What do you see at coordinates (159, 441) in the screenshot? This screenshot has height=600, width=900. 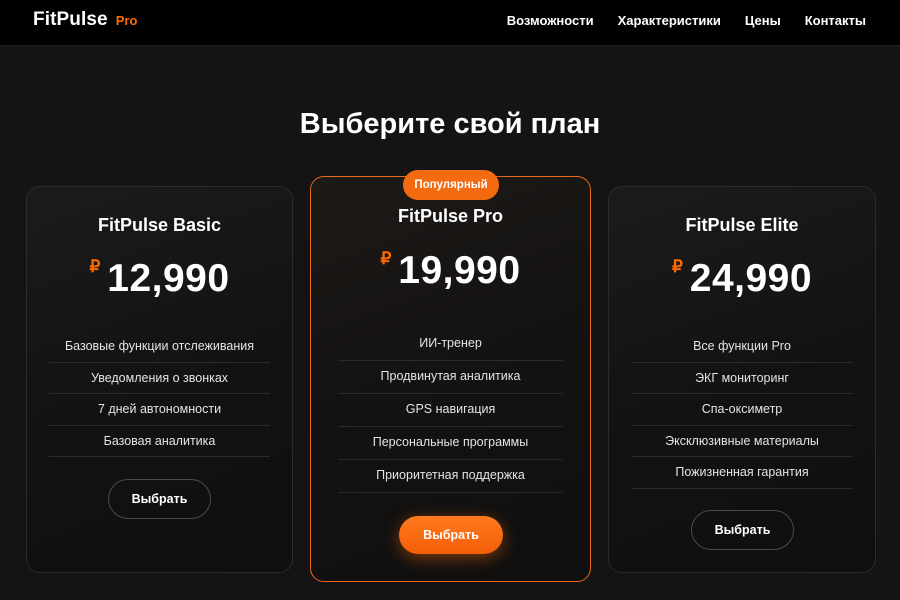 I see `feature-item: Базовая аналитика` at bounding box center [159, 441].